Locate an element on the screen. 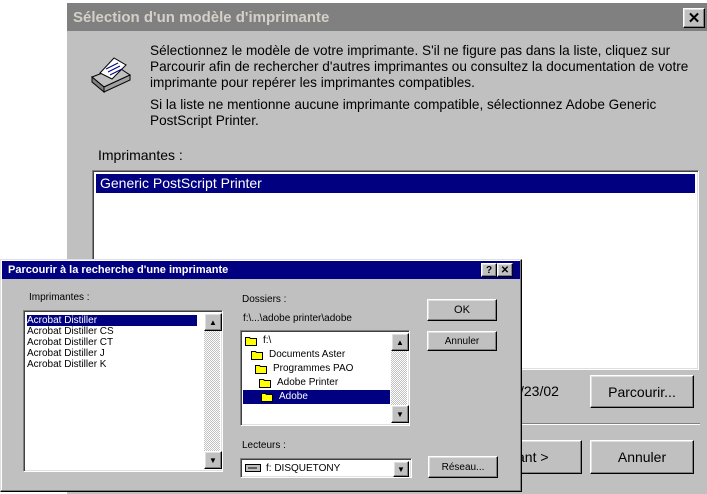 This screenshot has width=707, height=494. current-path: f:\...\adobe printer\adobe is located at coordinates (297, 318).